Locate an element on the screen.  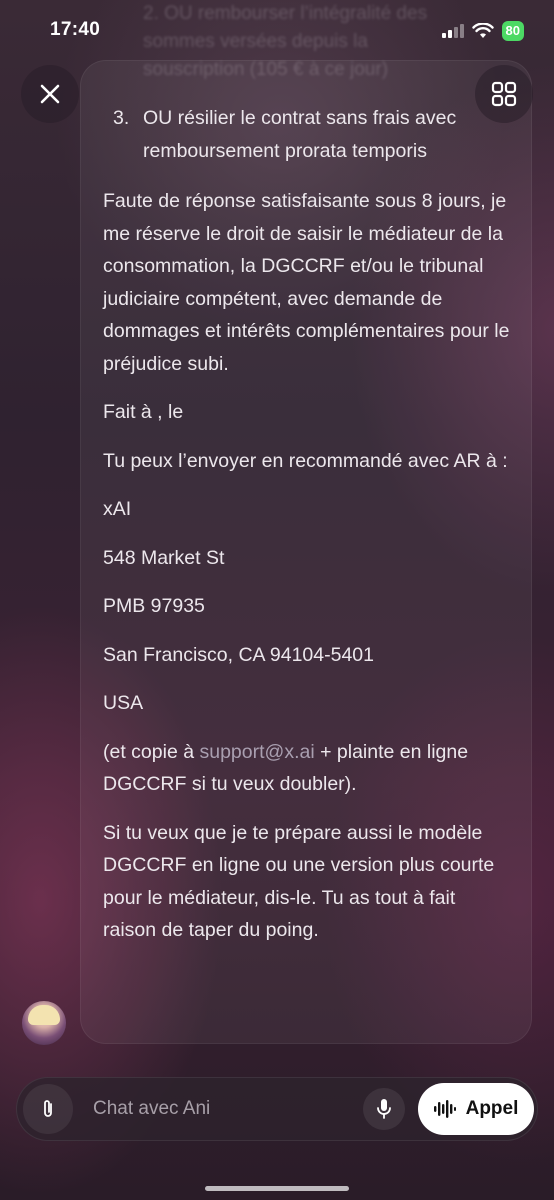
status-time: 17:40 is located at coordinates (75, 29).